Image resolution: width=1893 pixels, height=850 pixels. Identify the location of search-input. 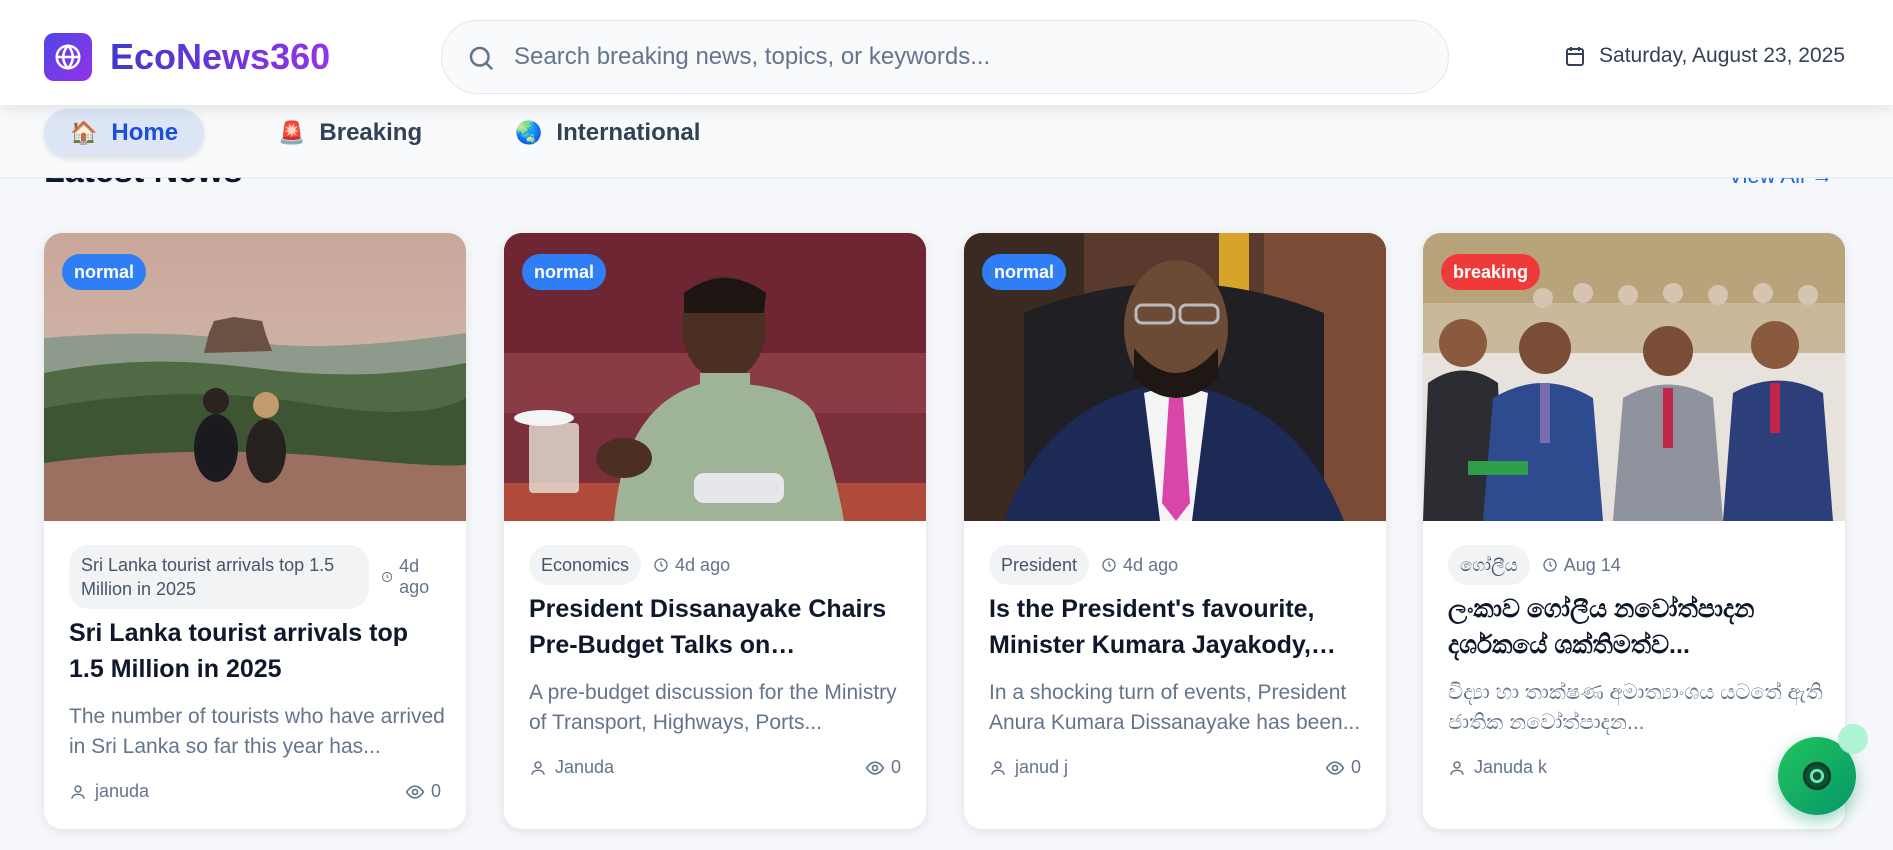
(964, 57).